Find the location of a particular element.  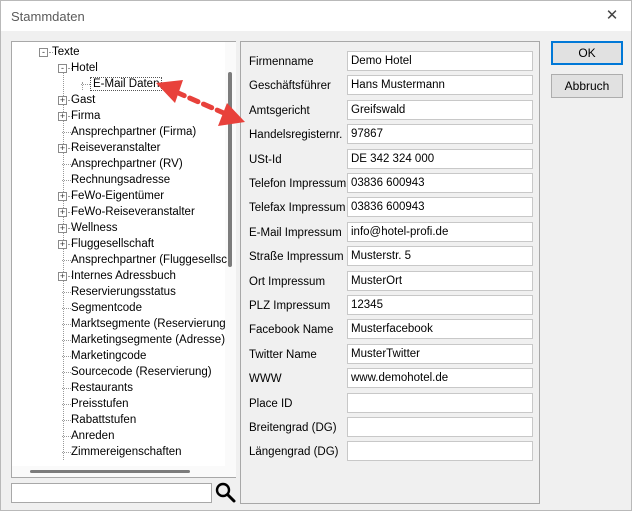

tree-item: Marktsegmente (Reservierung is located at coordinates (148, 324).